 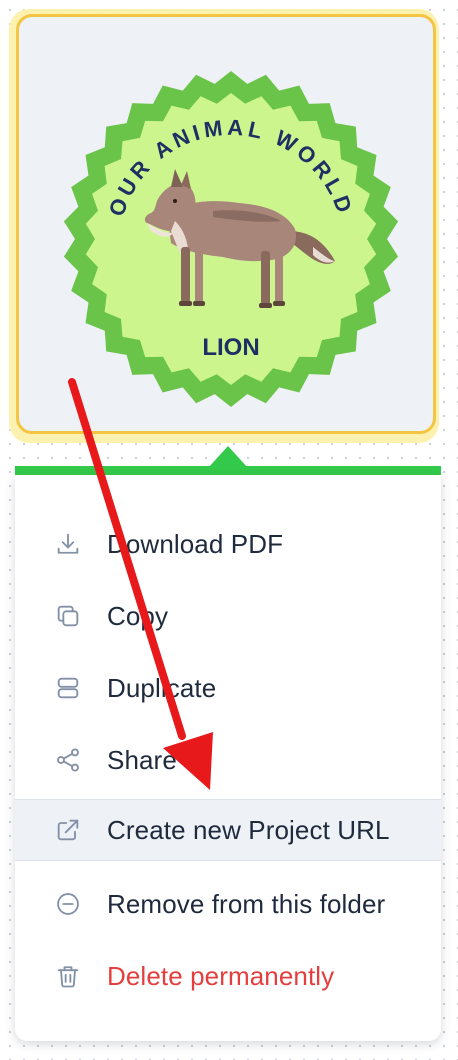 What do you see at coordinates (68, 760) in the screenshot?
I see `share-icon` at bounding box center [68, 760].